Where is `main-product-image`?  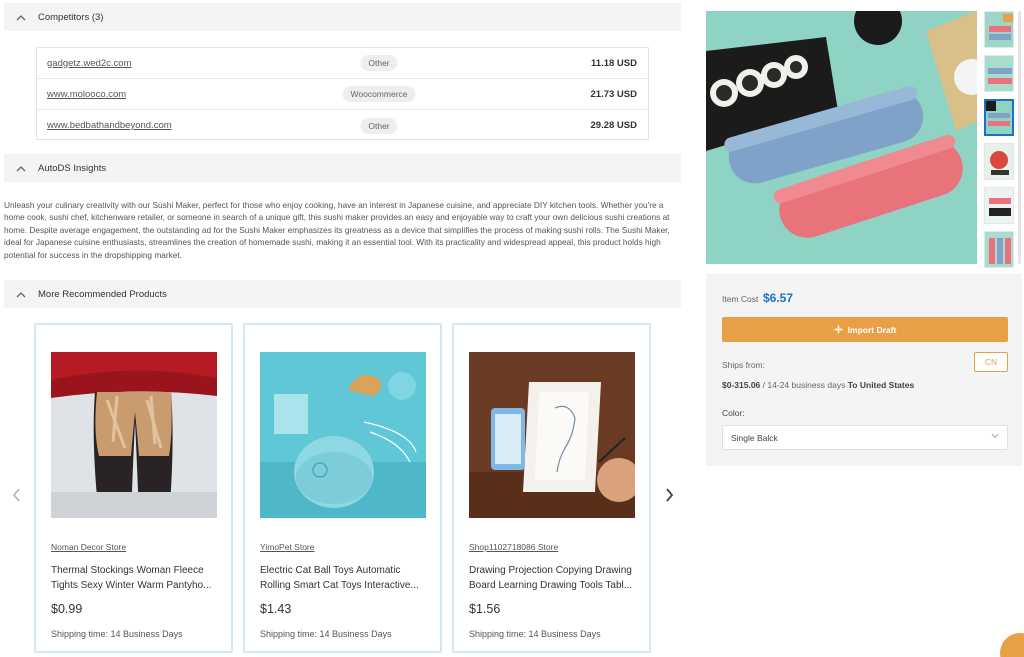 main-product-image is located at coordinates (841, 137).